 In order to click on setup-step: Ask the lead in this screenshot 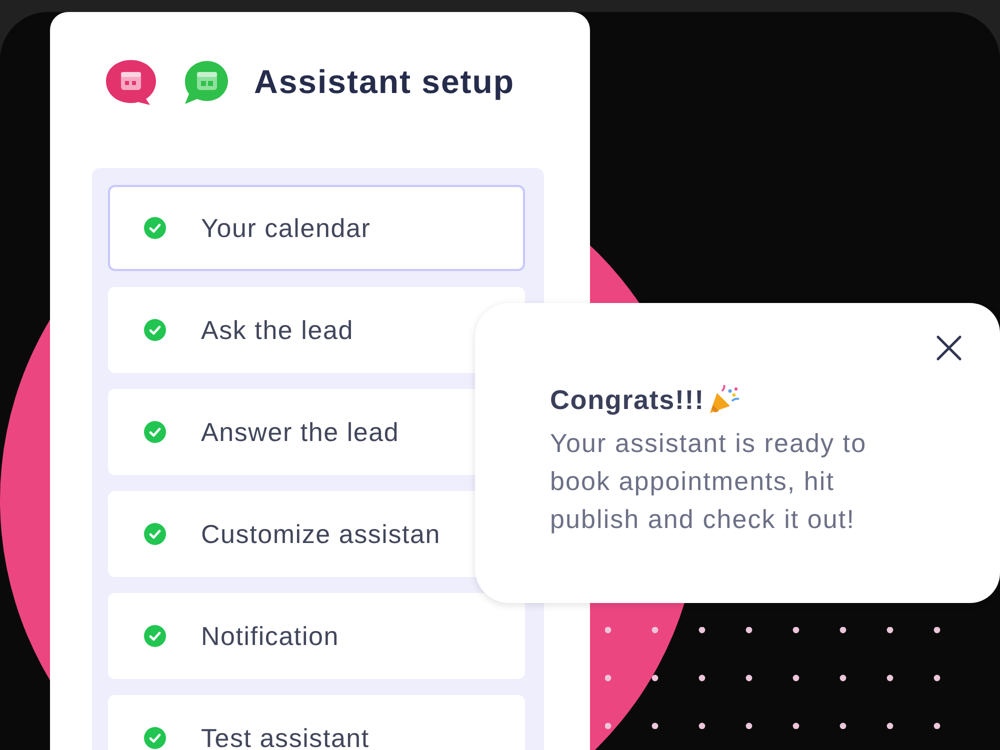, I will do `click(316, 330)`.